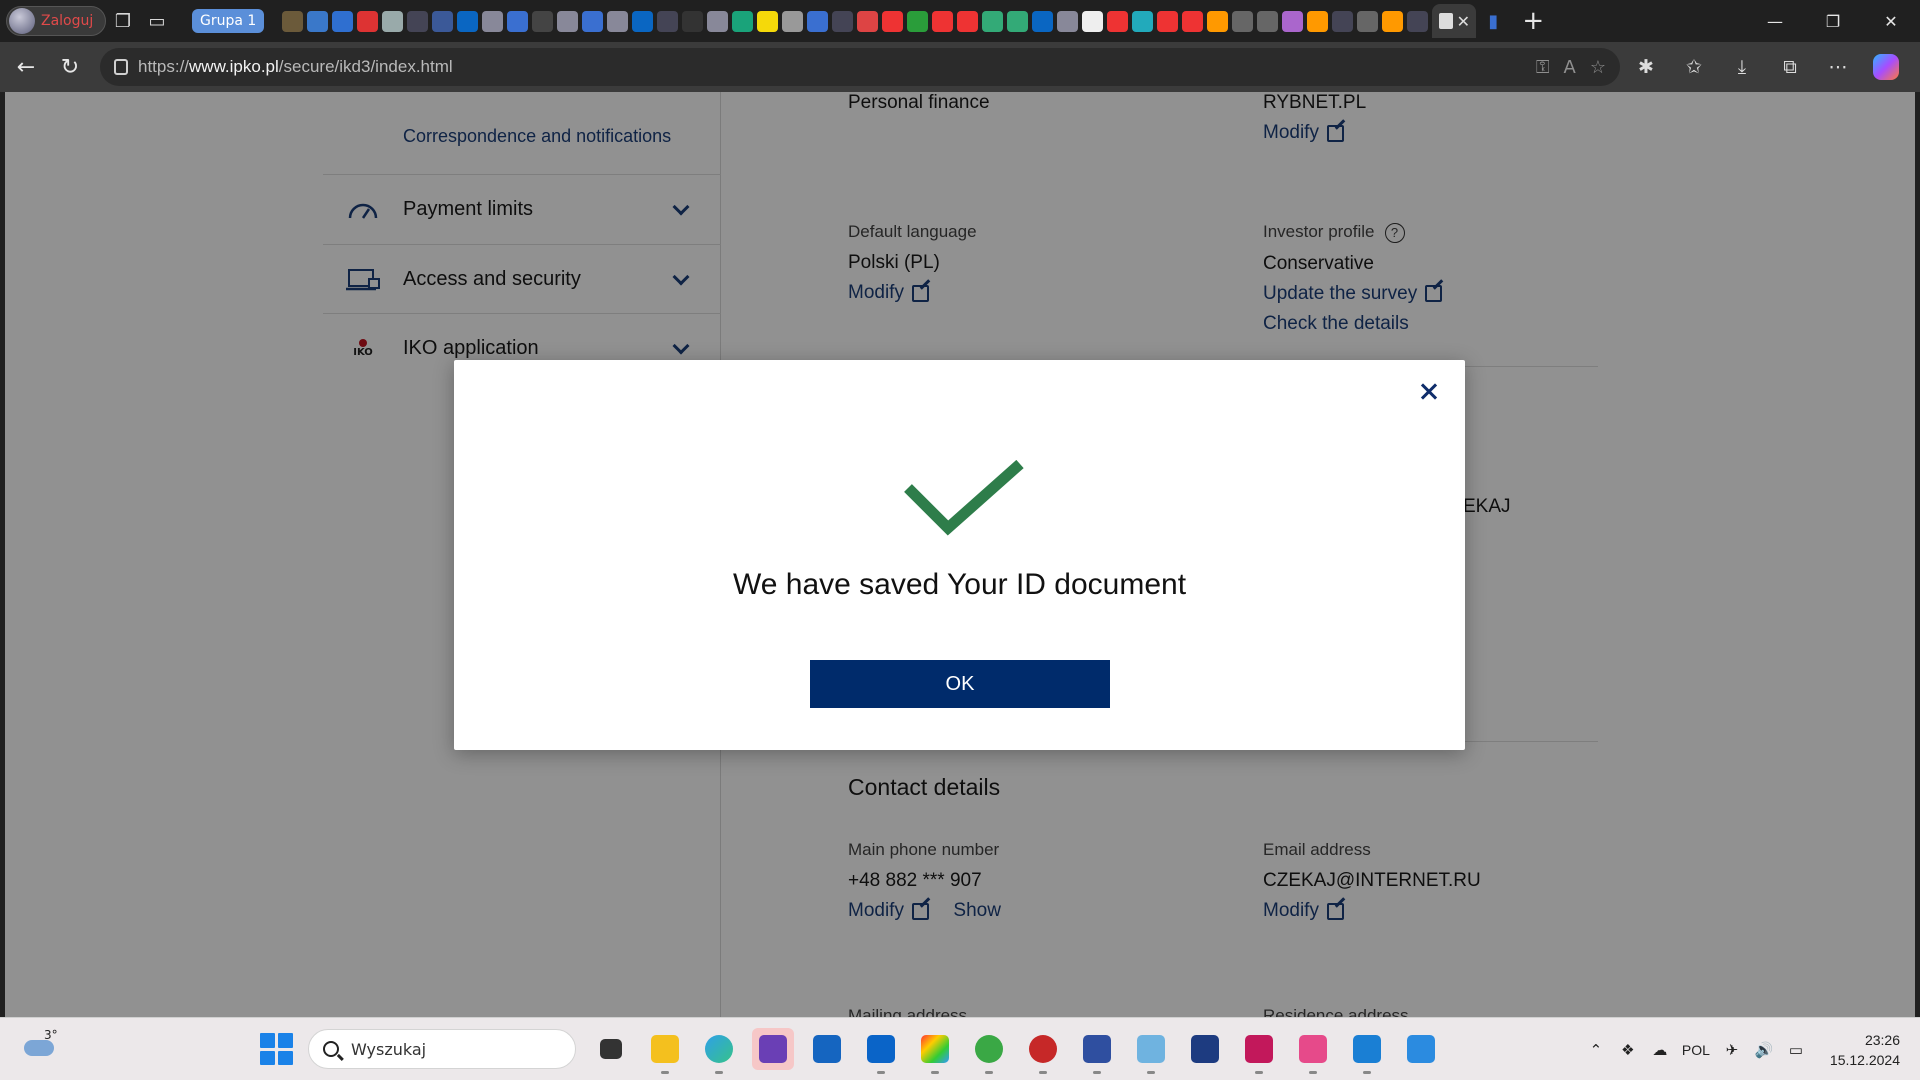 The width and height of the screenshot is (1920, 1080). Describe the element at coordinates (442, 1049) in the screenshot. I see `taskbar-search: Wyszukaj` at that location.